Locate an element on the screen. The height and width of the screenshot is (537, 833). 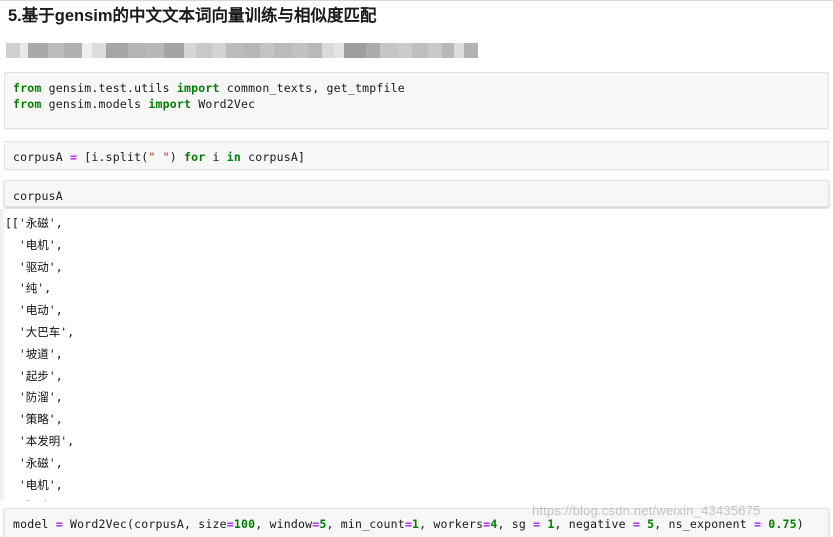
page-top-divider is located at coordinates (416, 0).